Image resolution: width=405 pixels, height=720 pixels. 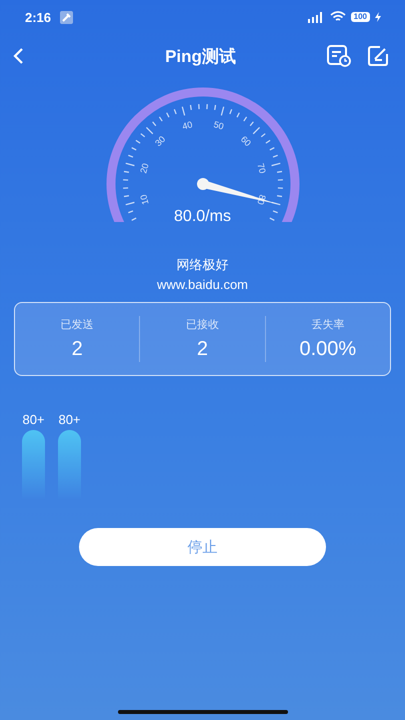 What do you see at coordinates (67, 17) in the screenshot?
I see `wrench-icon` at bounding box center [67, 17].